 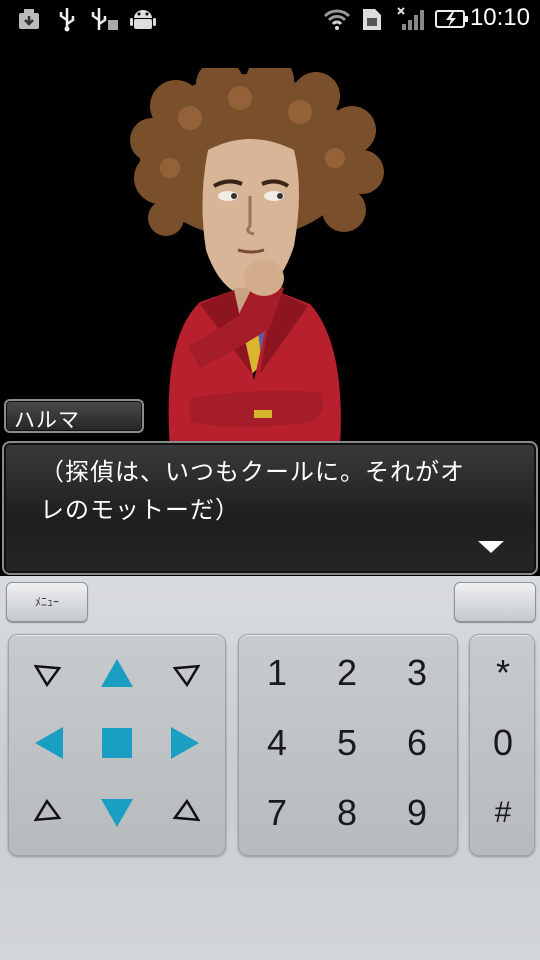 I want to click on symbol-pad: * 0 #, so click(x=502, y=745).